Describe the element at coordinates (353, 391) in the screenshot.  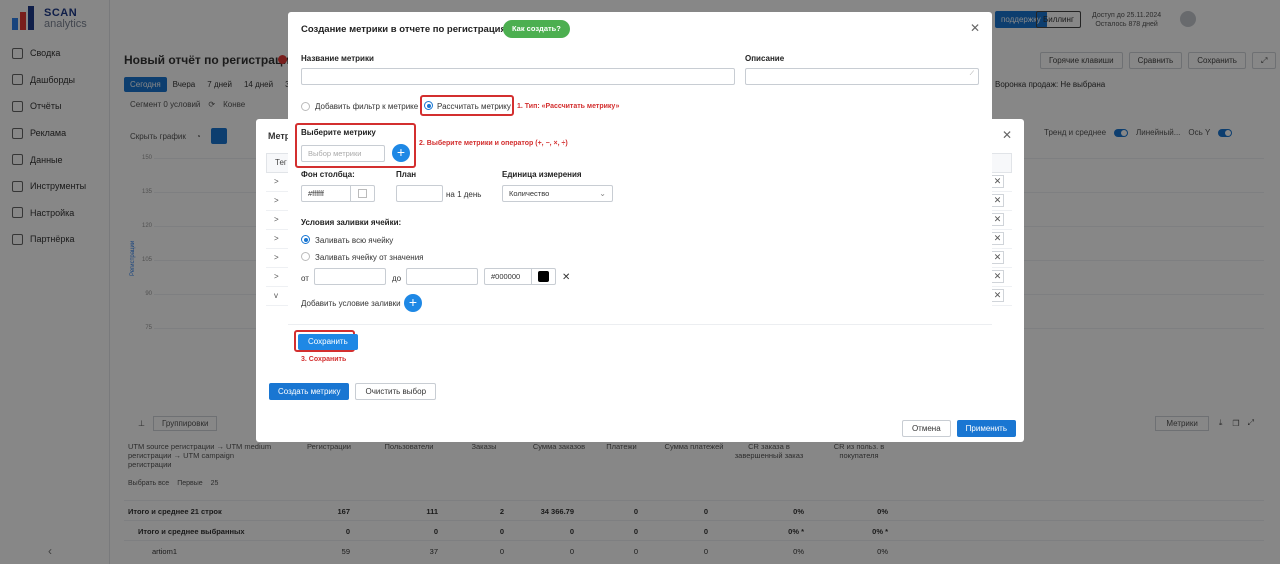
I see `metrics-actions: Создать метрику Очистить выбор` at that location.